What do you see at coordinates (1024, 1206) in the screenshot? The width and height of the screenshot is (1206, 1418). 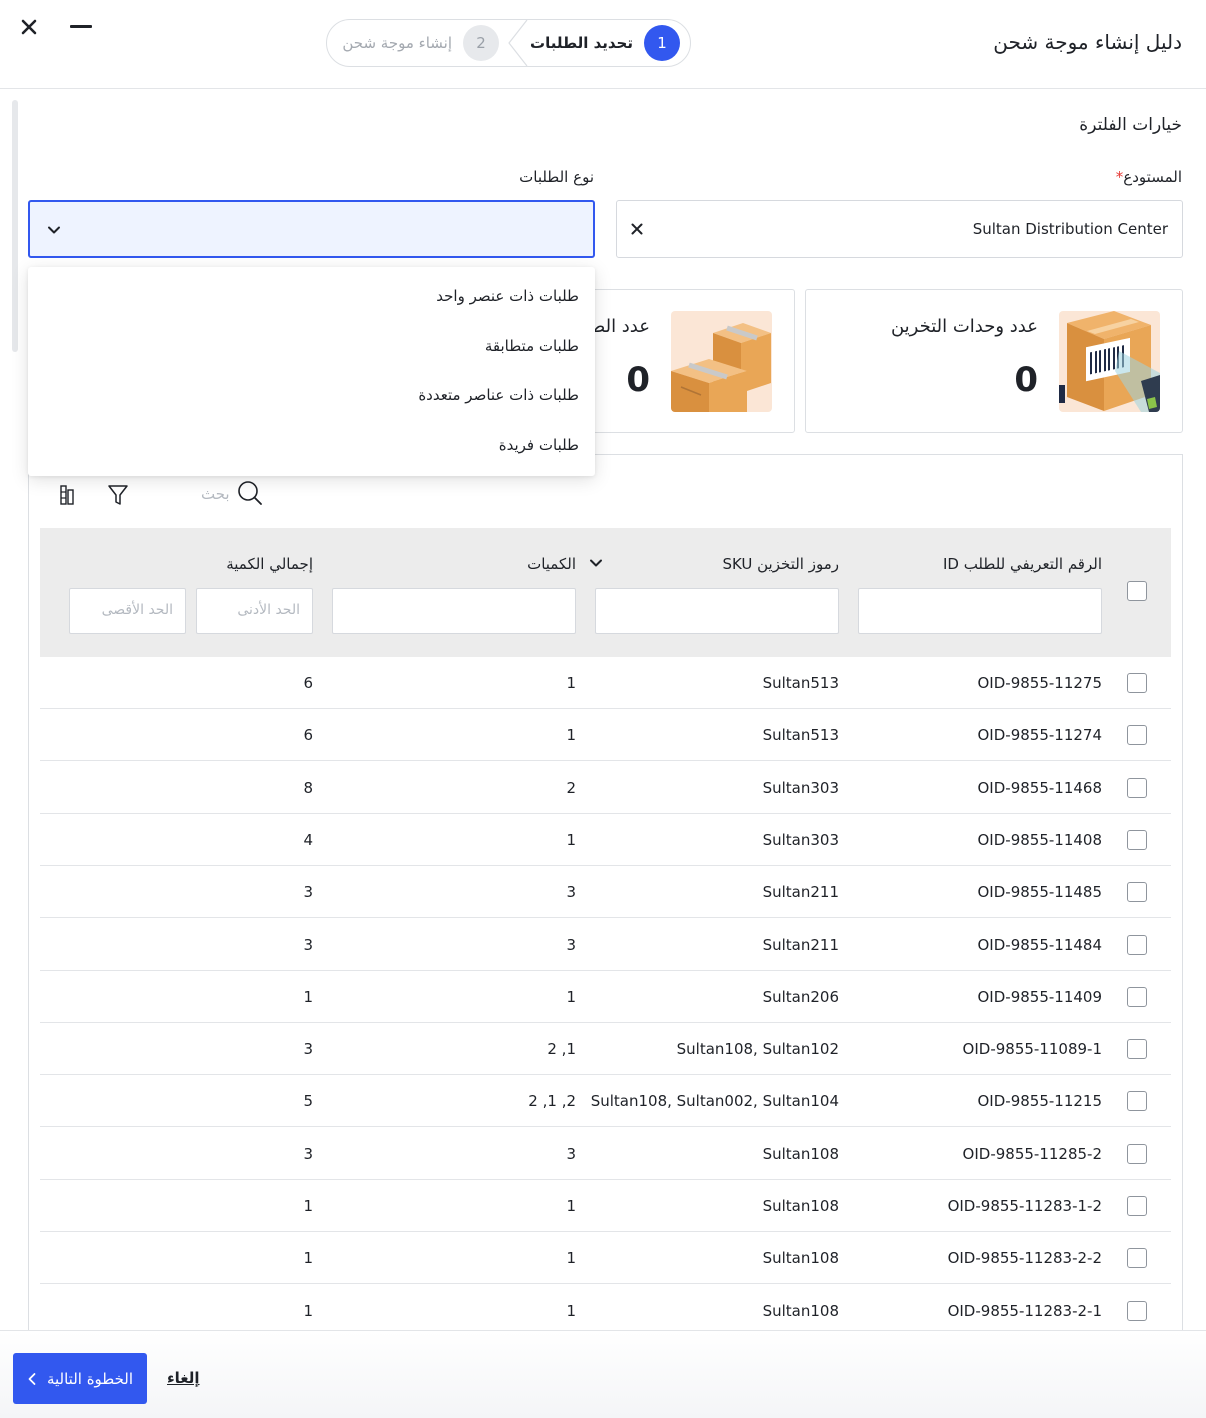 I see `cell-order-id: OID-9855-11283-1-2` at bounding box center [1024, 1206].